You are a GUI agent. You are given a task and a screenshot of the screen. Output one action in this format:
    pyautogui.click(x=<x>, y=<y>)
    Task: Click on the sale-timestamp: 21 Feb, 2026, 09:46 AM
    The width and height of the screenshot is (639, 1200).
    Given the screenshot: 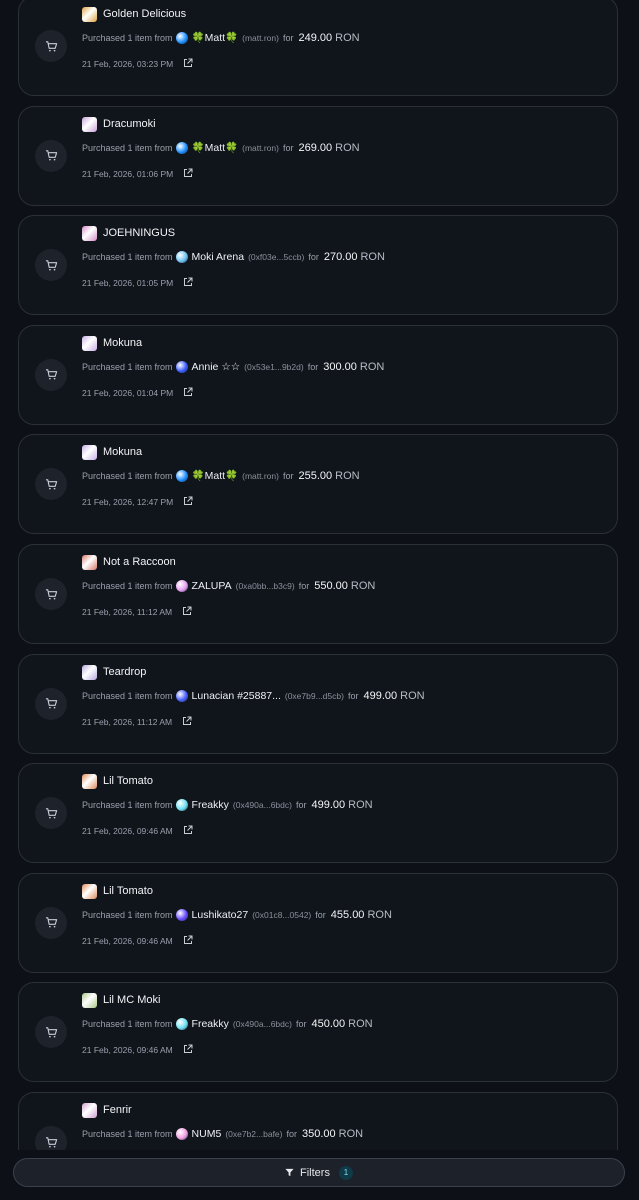 What is the action you would take?
    pyautogui.click(x=127, y=940)
    